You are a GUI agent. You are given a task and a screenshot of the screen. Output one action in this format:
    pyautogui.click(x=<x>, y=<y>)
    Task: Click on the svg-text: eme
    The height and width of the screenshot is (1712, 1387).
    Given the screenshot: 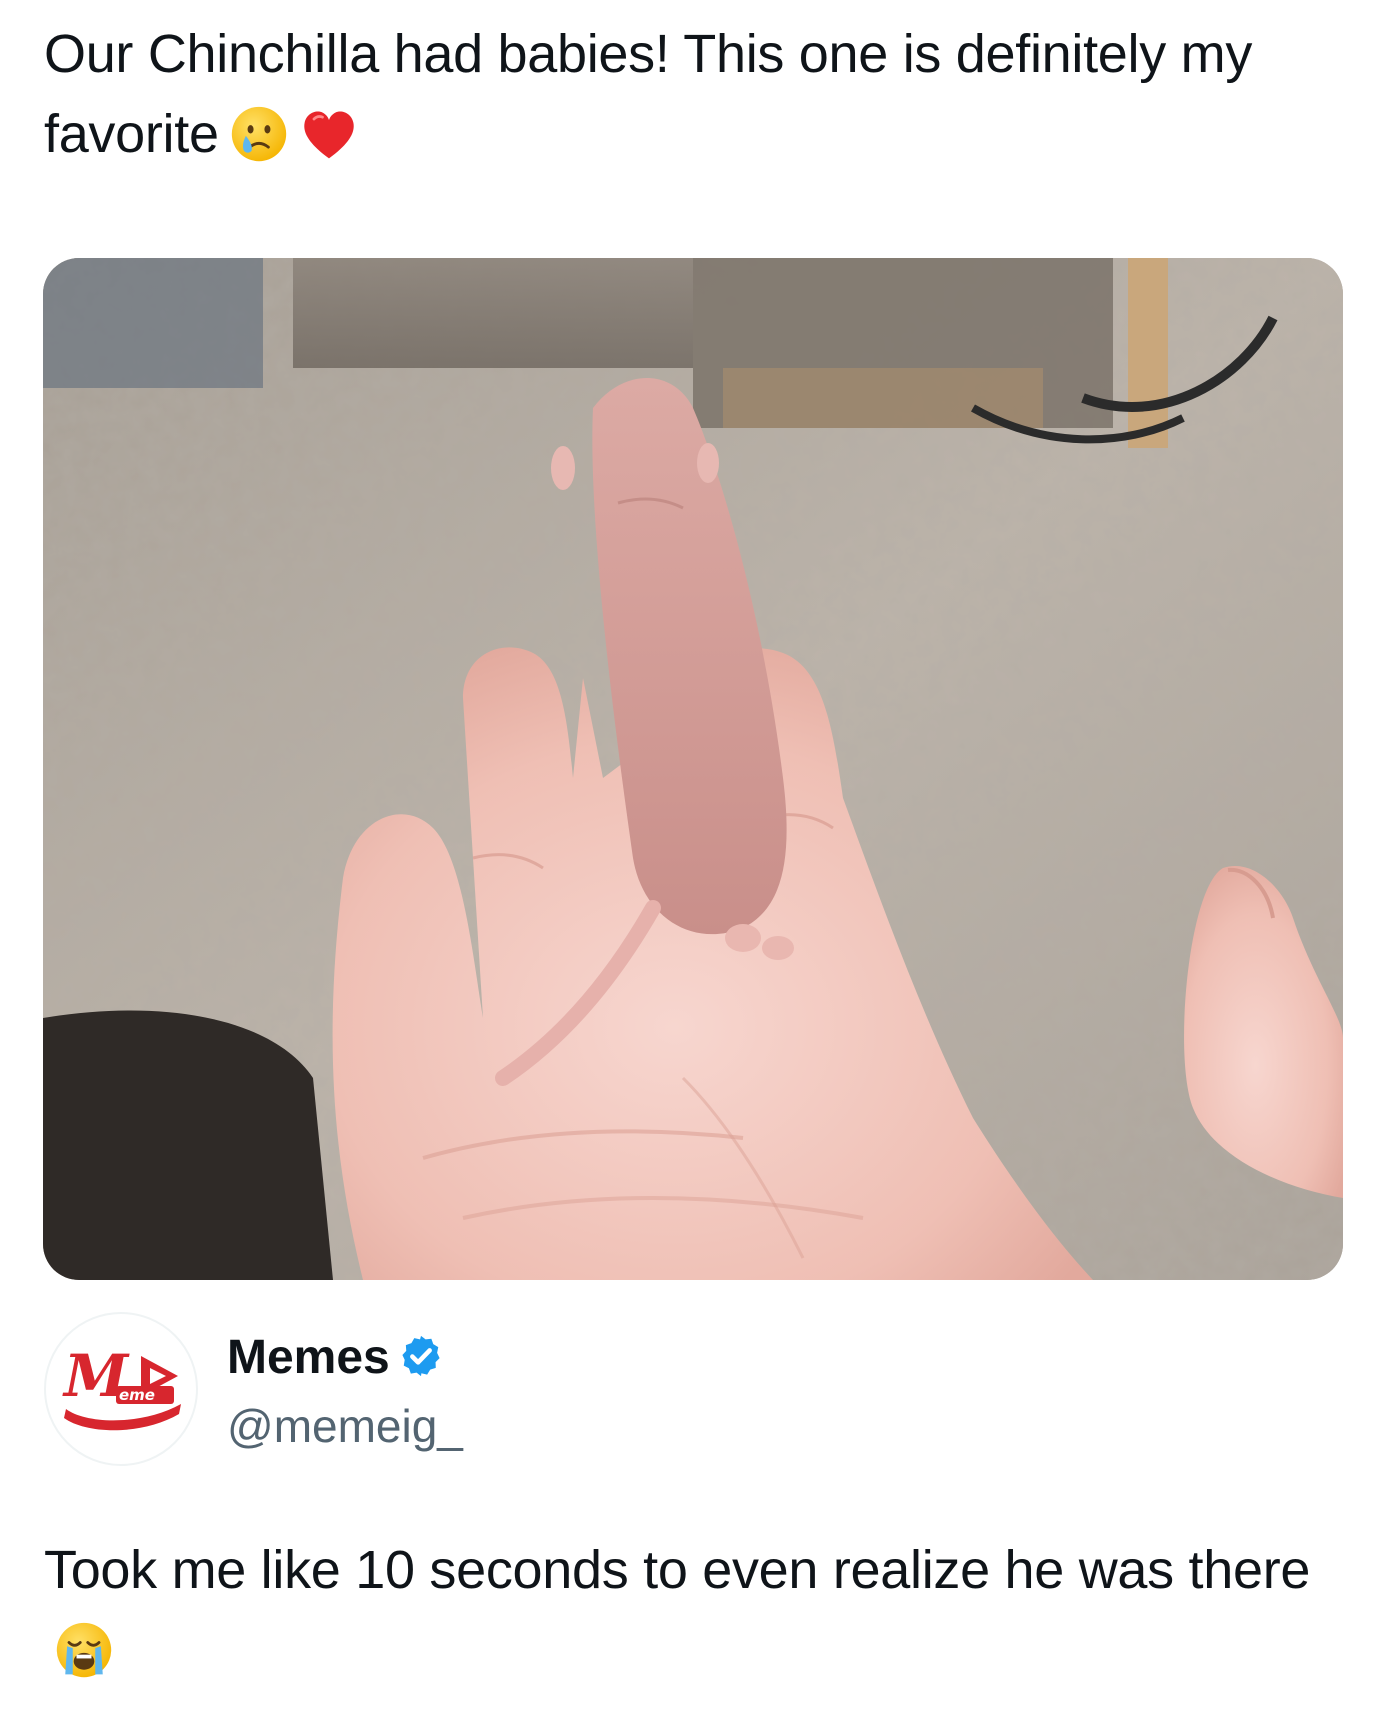 What is the action you would take?
    pyautogui.click(x=137, y=1395)
    